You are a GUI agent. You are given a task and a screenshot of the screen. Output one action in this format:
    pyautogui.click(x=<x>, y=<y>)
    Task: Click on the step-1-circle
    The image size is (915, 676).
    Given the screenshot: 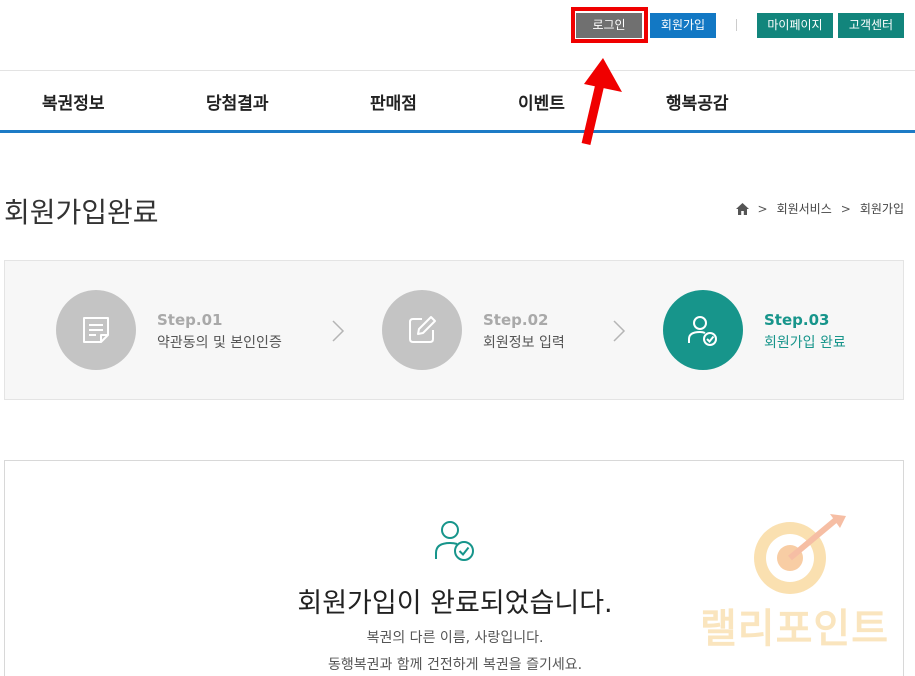 What is the action you would take?
    pyautogui.click(x=96, y=330)
    